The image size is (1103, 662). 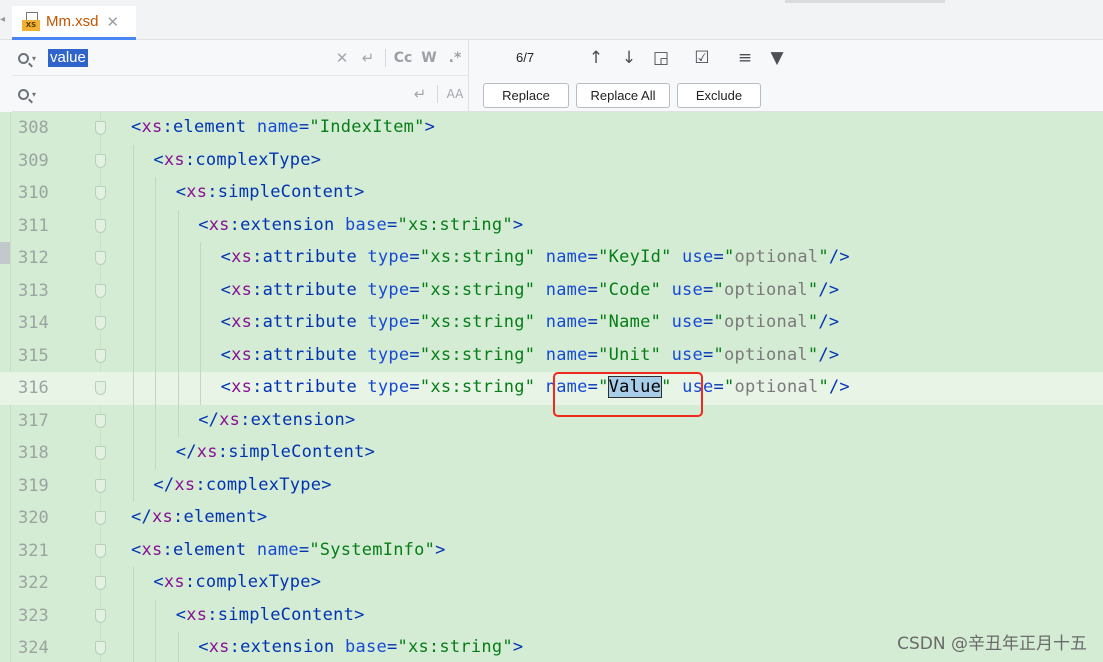 What do you see at coordinates (33, 485) in the screenshot?
I see `line-number: 319` at bounding box center [33, 485].